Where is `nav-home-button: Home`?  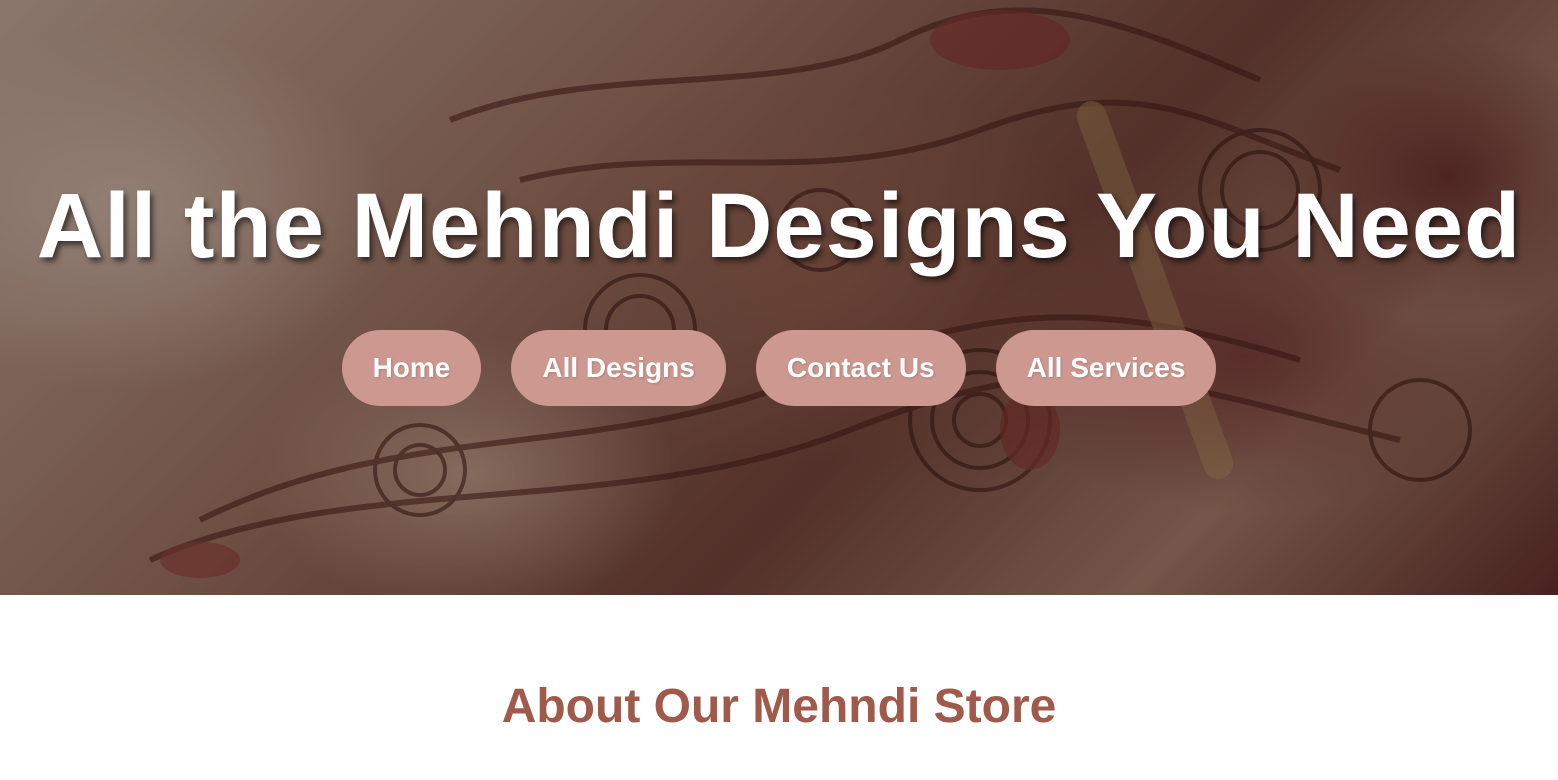
nav-home-button: Home is located at coordinates (411, 368).